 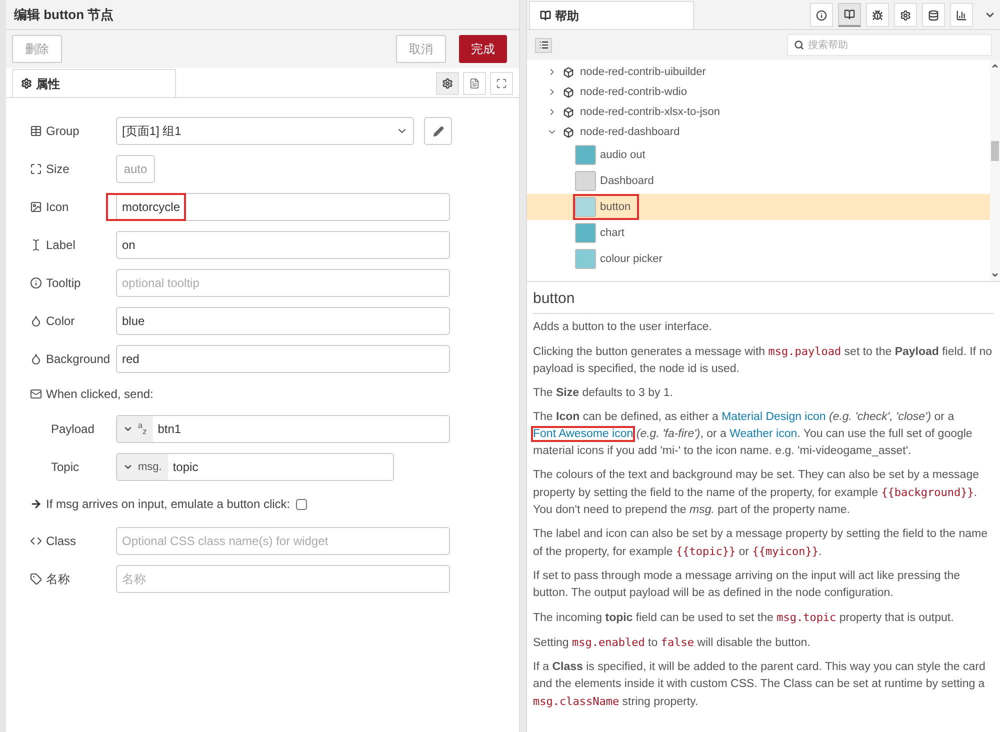 I want to click on help-link: Font Awesome icon, so click(x=583, y=434).